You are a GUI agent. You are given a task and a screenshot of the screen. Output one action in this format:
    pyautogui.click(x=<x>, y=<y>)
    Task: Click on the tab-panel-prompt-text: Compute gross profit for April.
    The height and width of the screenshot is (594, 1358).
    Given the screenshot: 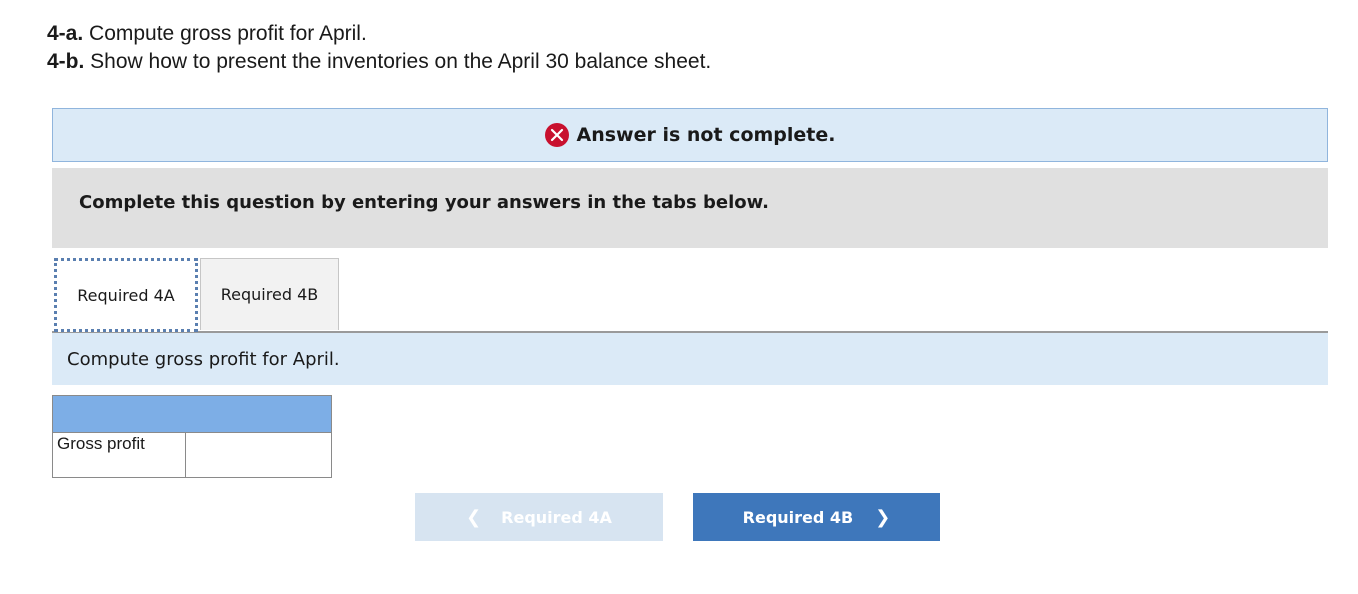 What is the action you would take?
    pyautogui.click(x=203, y=359)
    